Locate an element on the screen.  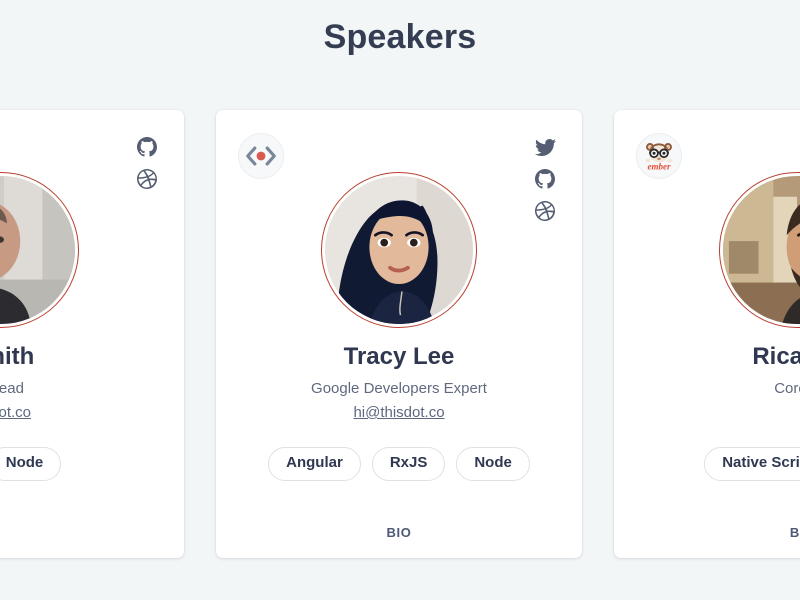
speaker-email-link: hi@thisdot.co is located at coordinates (398, 412).